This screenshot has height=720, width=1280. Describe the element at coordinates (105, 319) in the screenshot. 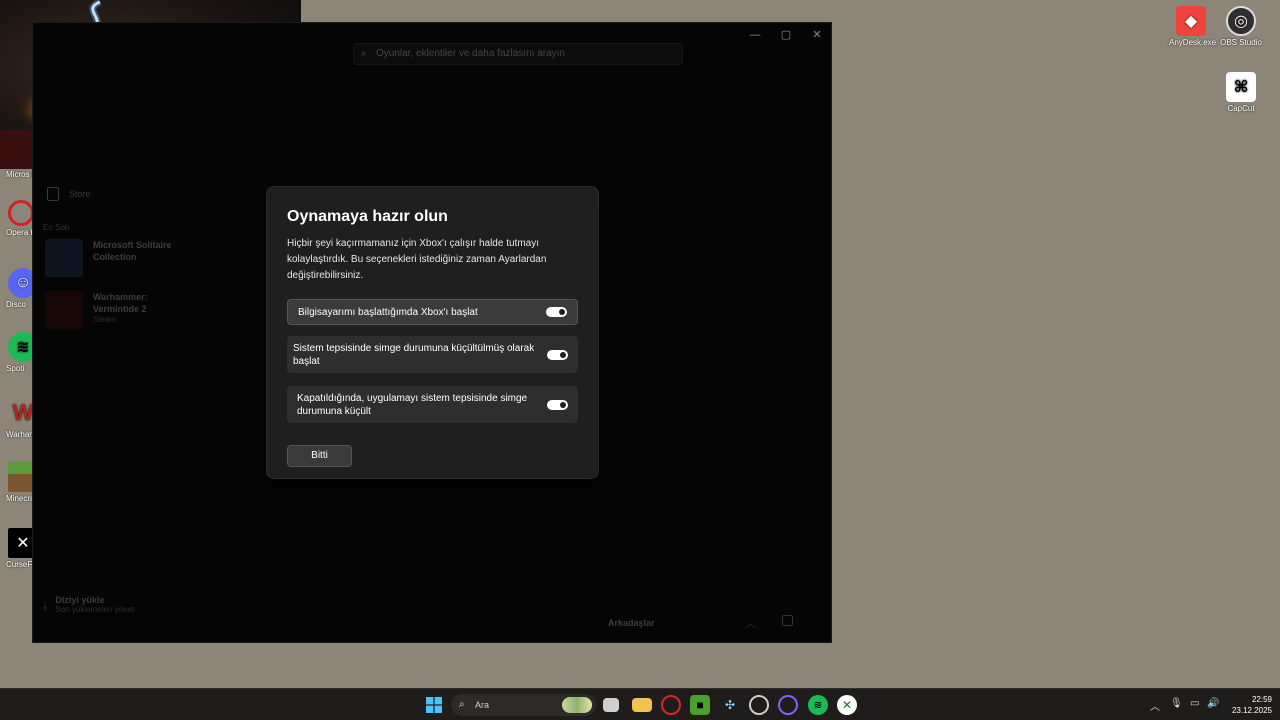

I see `game-source: Steam` at that location.